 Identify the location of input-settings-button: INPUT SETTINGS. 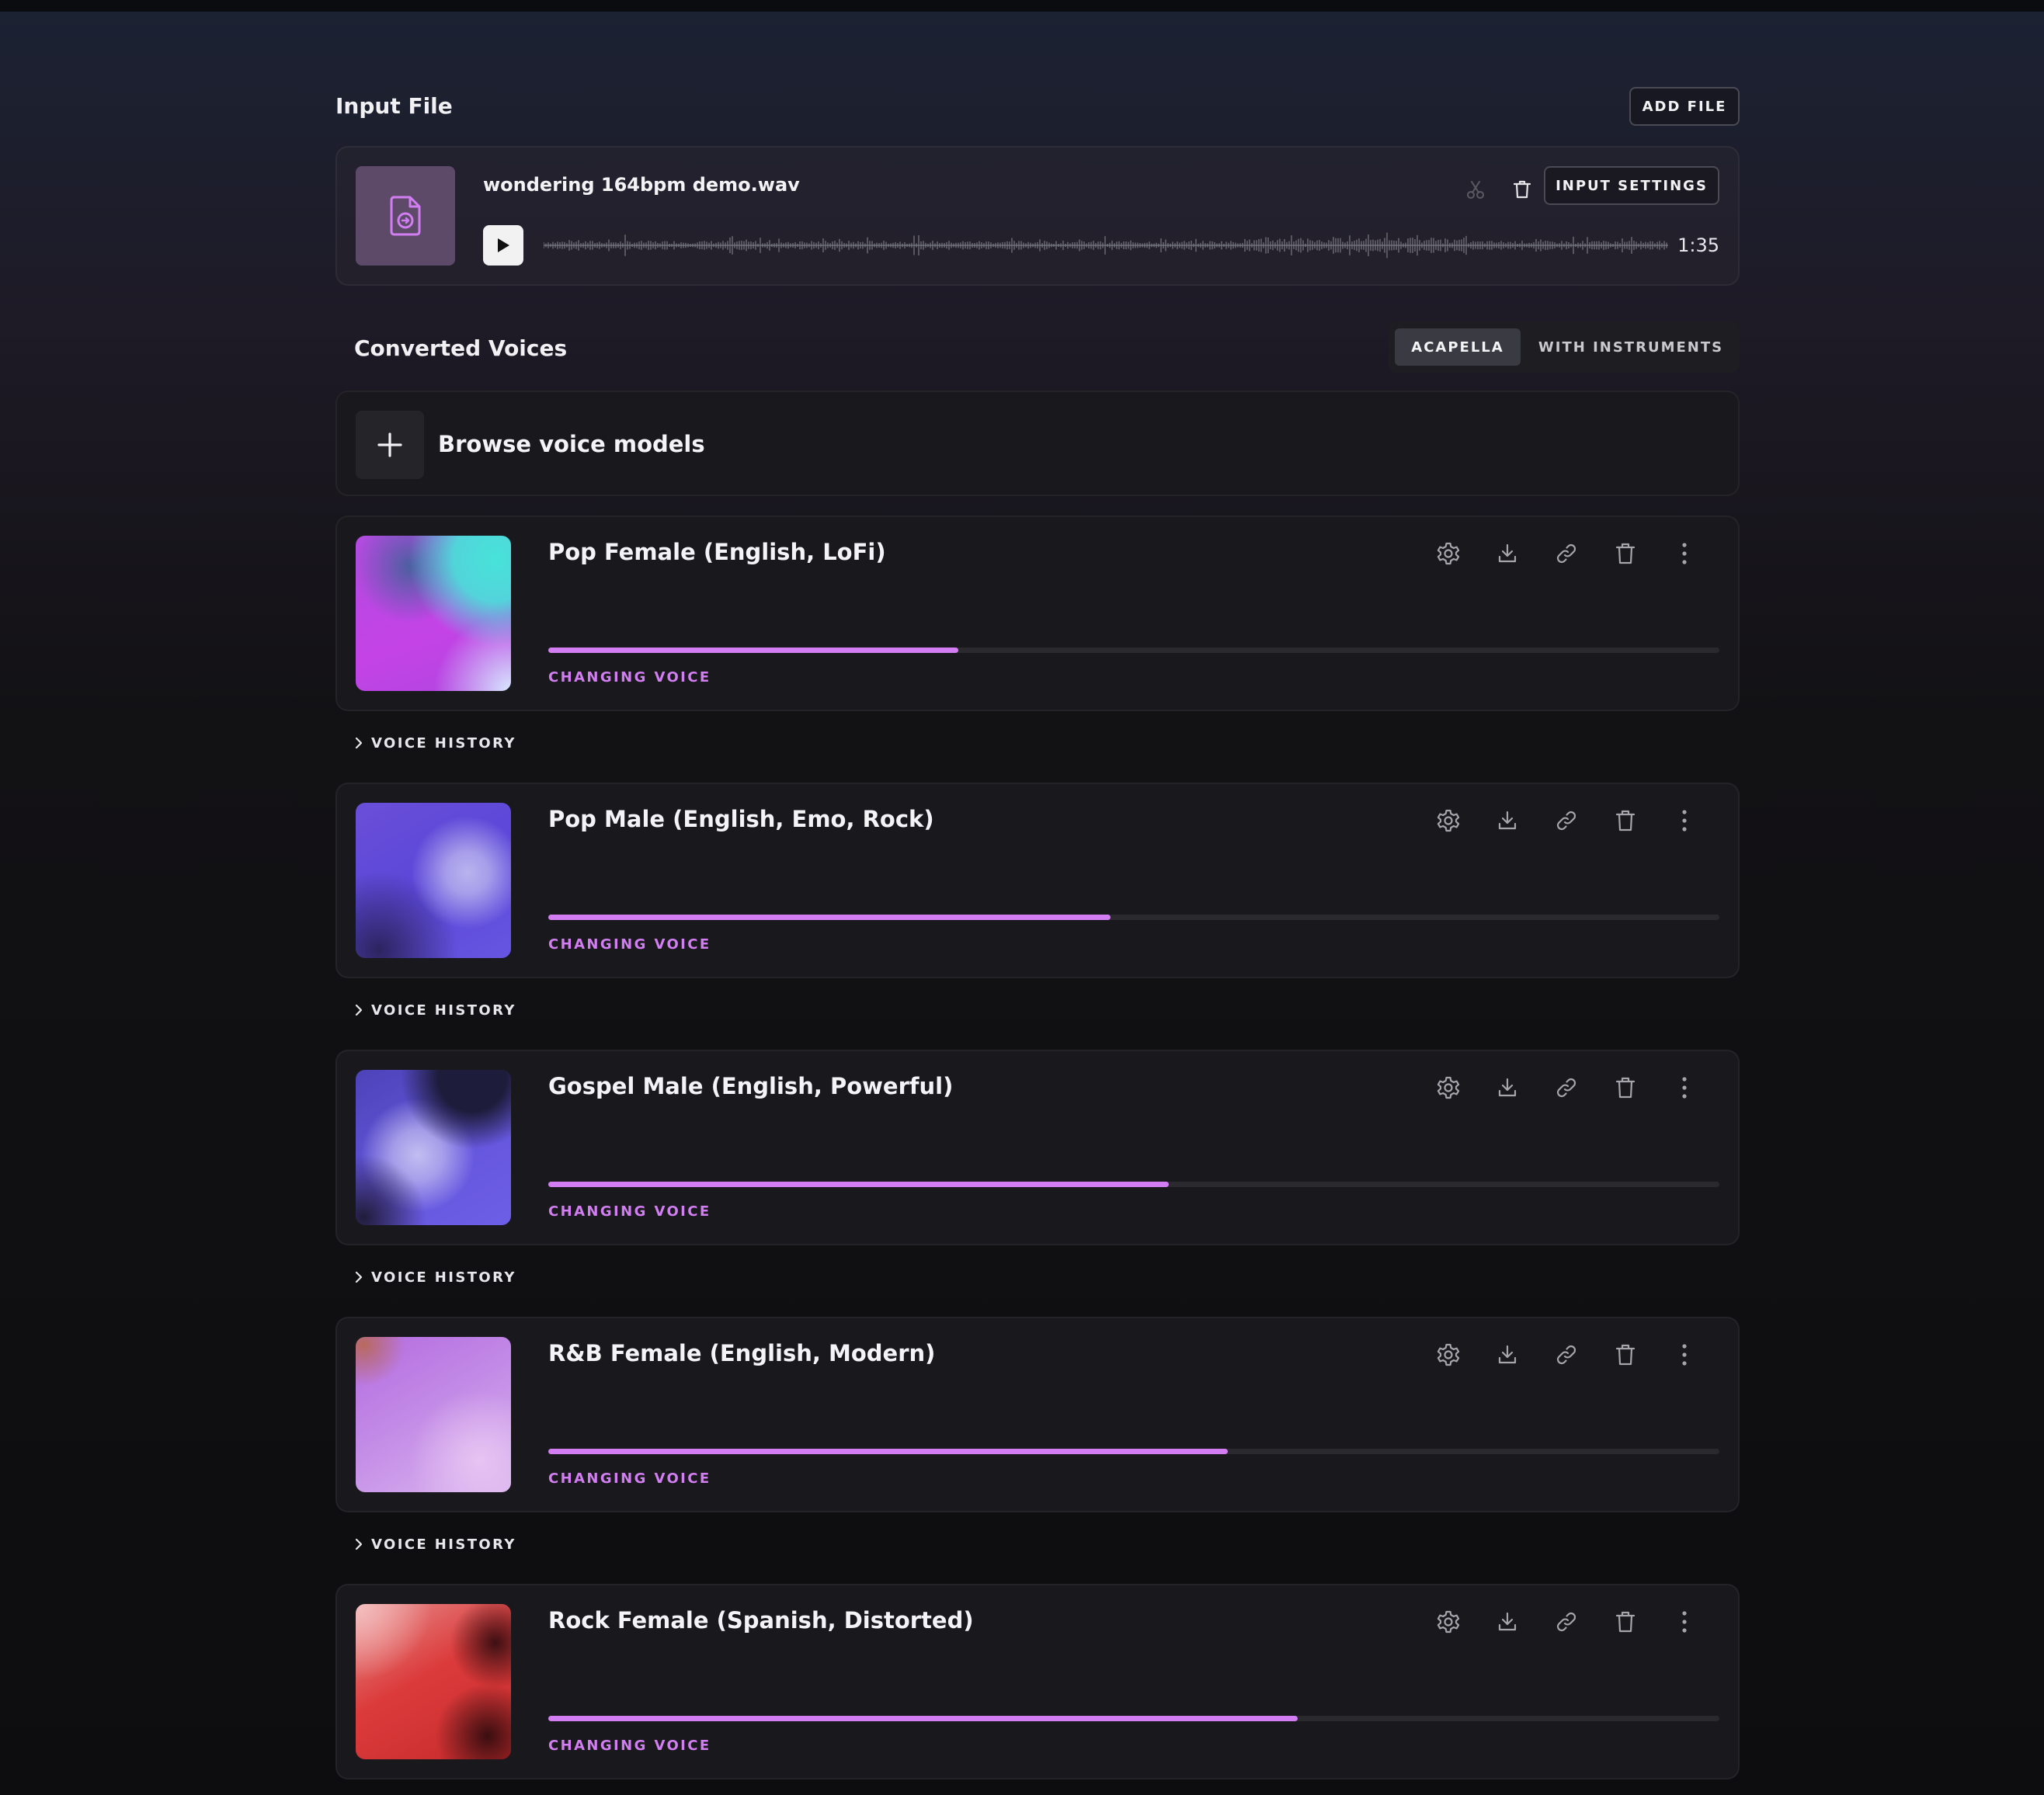
(1631, 185).